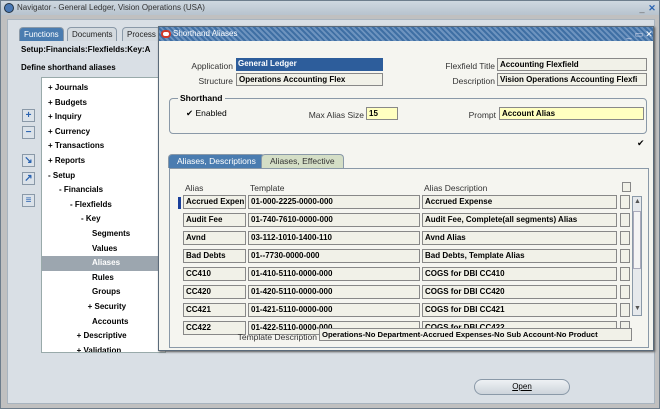 The height and width of the screenshot is (409, 660). I want to click on tree-node: + Currency, so click(103, 132).